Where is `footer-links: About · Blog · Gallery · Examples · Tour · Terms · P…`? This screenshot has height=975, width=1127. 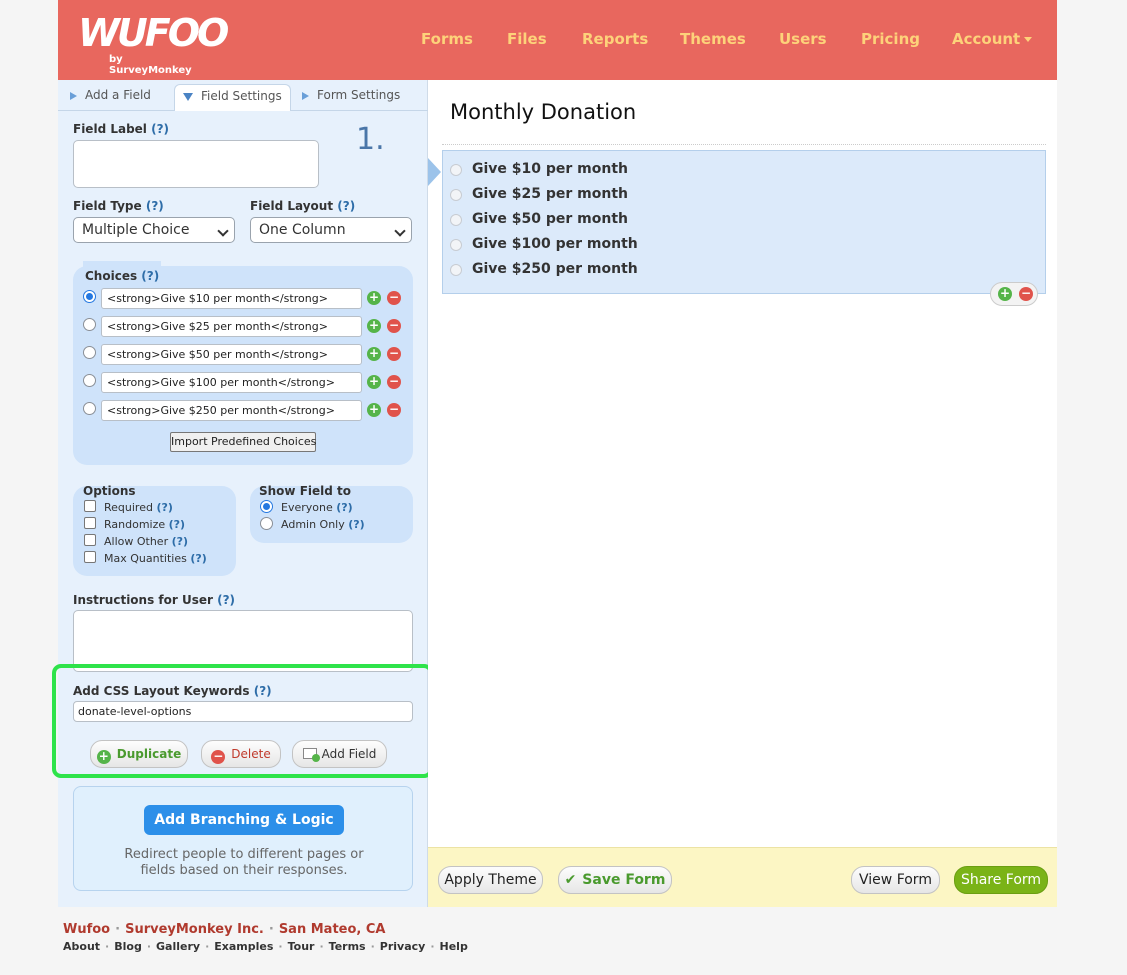 footer-links: About · Blog · Gallery · Examples · Tour · Terms · P… is located at coordinates (265, 946).